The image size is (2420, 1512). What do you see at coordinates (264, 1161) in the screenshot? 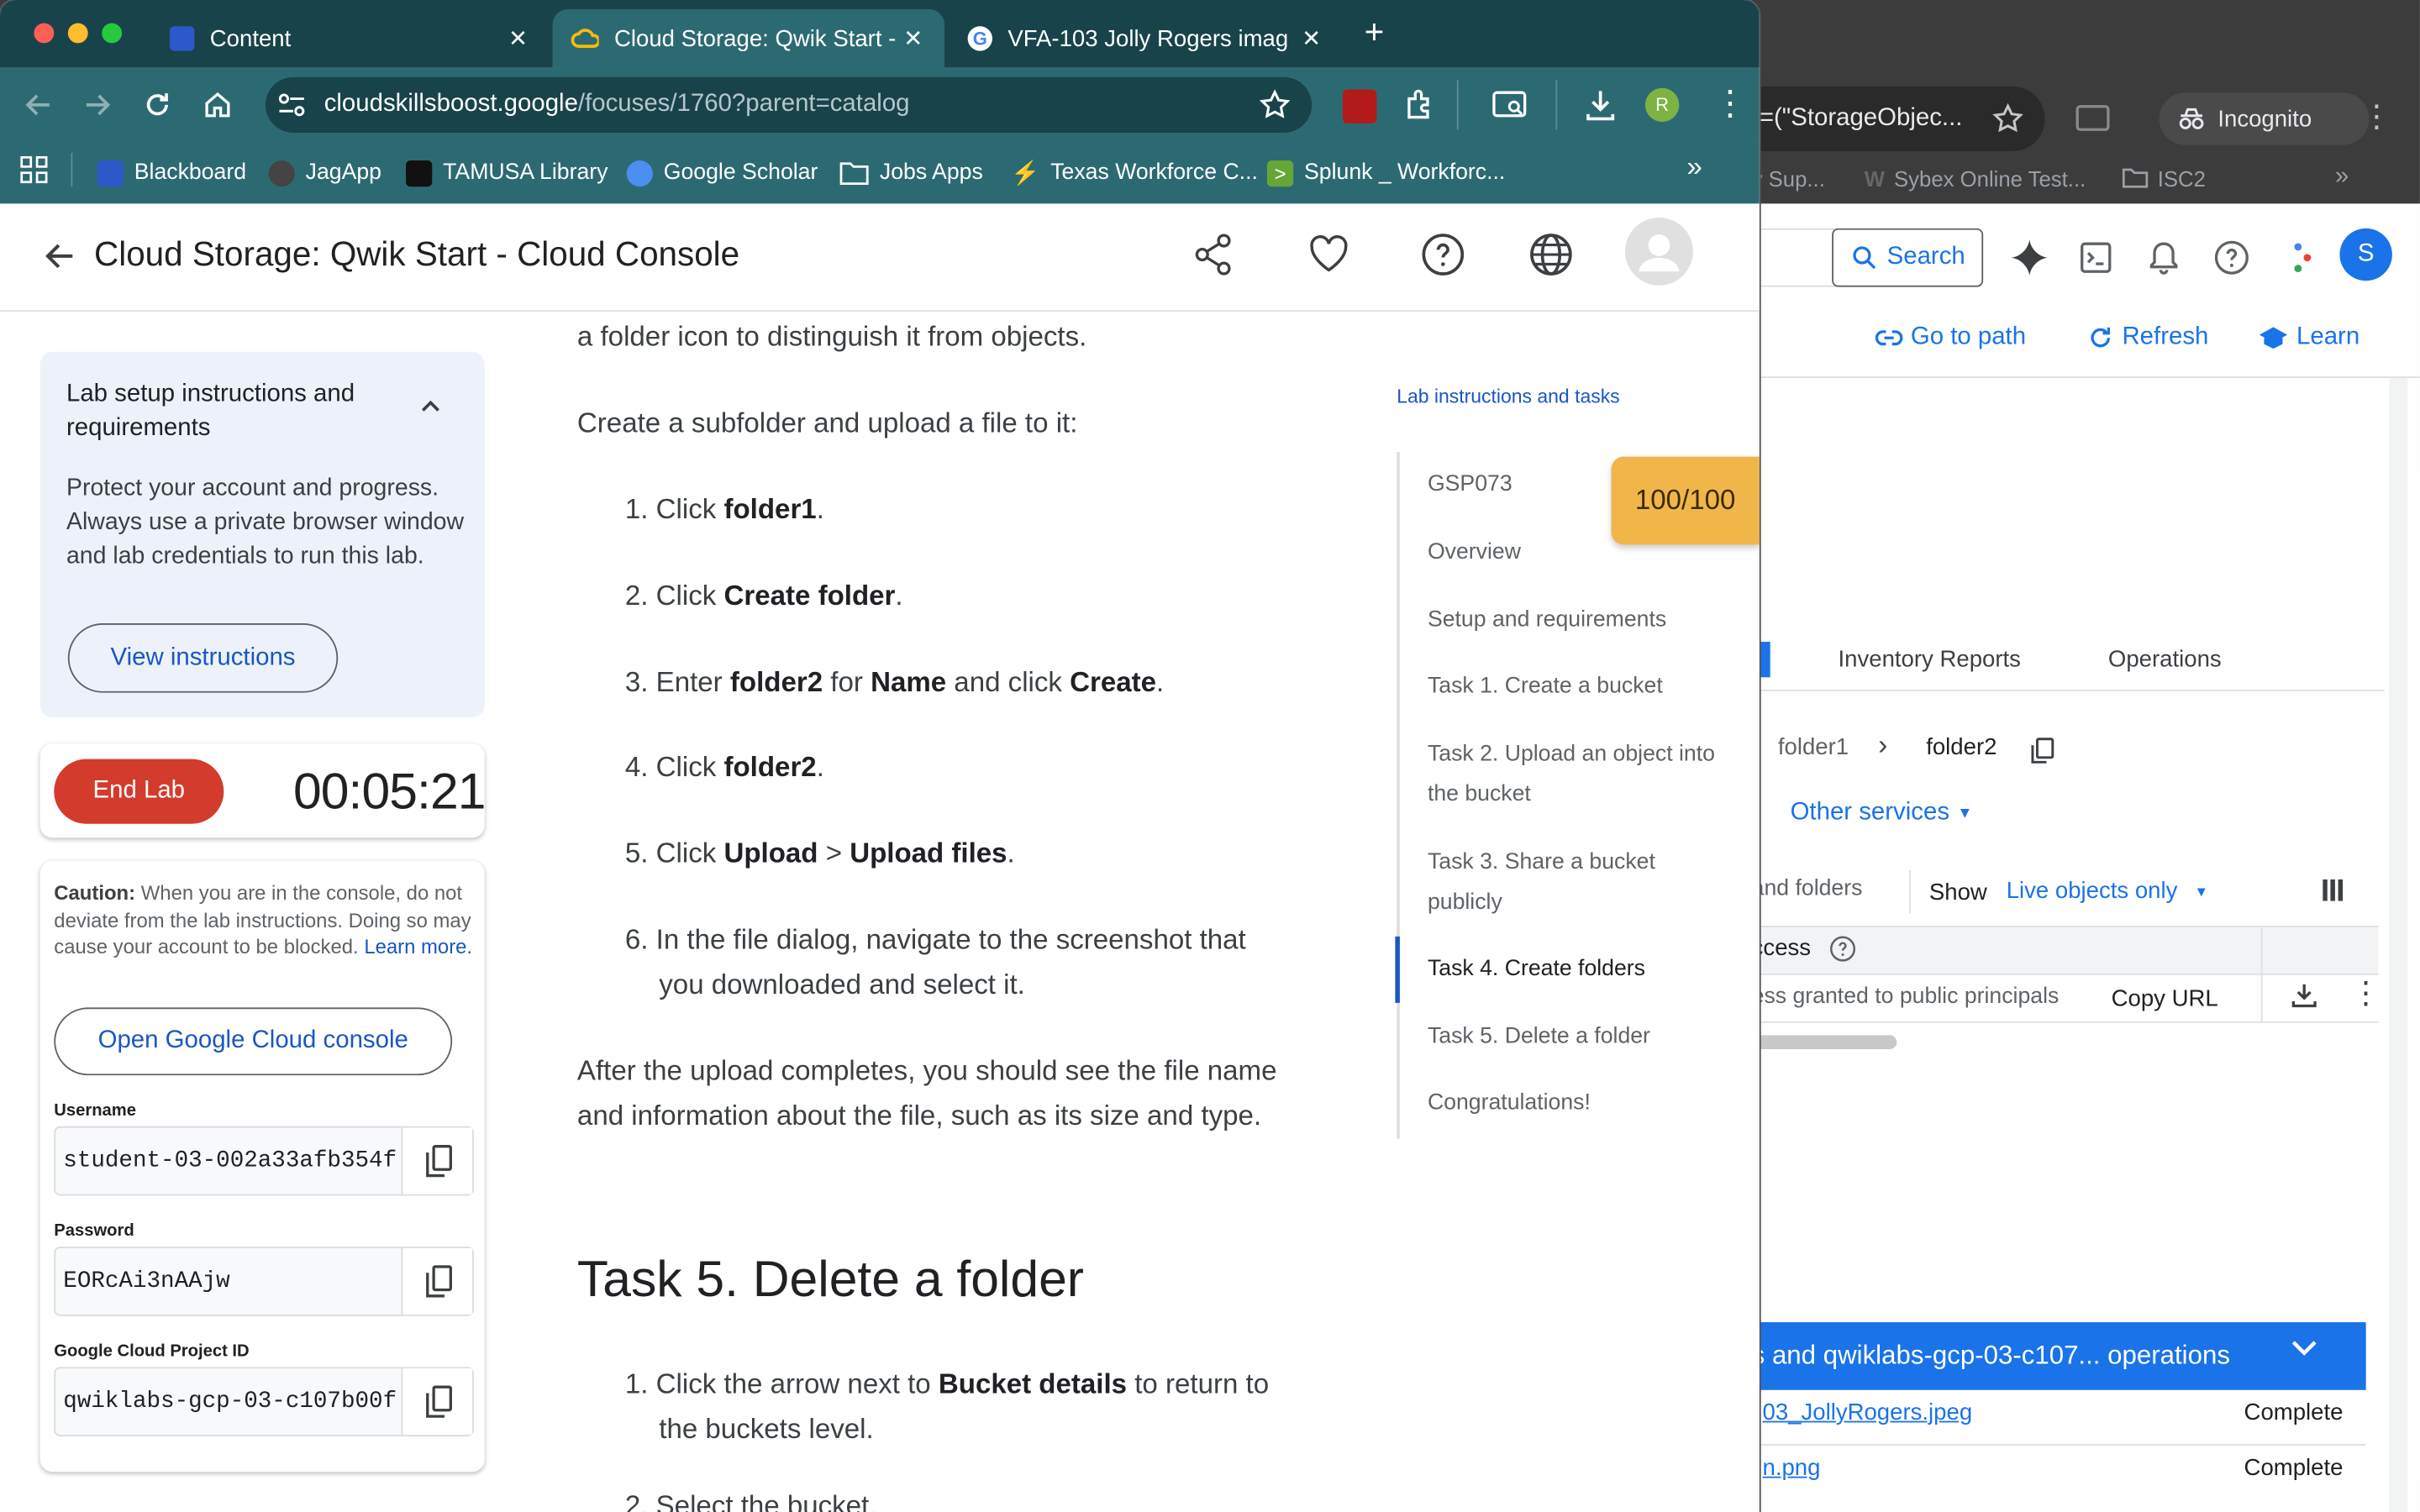
I see `username-field: student-03-002a33afb354f` at bounding box center [264, 1161].